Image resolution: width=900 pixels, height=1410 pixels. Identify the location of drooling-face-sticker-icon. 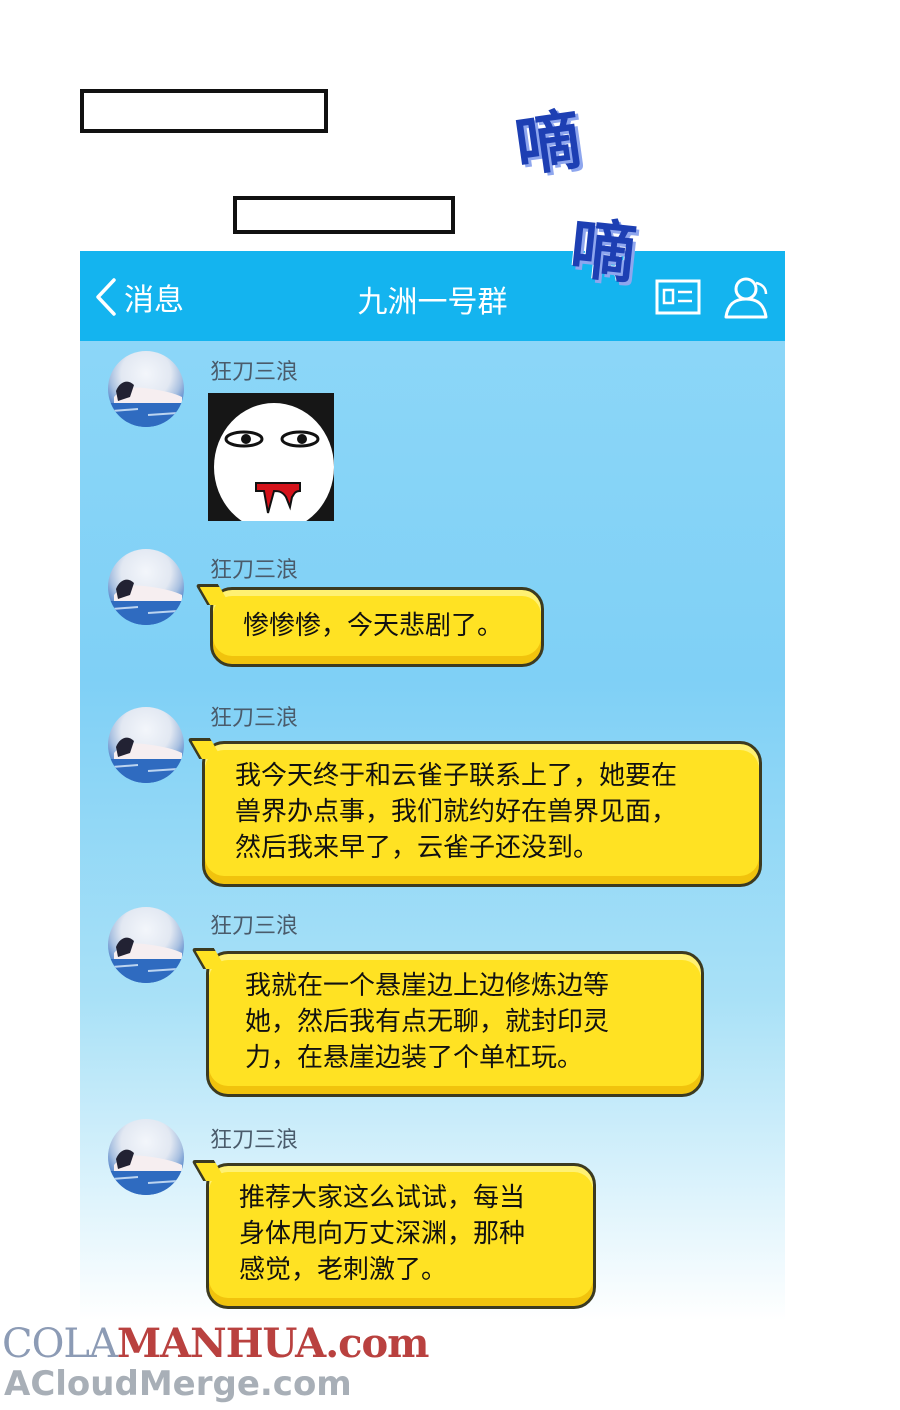
(271, 462).